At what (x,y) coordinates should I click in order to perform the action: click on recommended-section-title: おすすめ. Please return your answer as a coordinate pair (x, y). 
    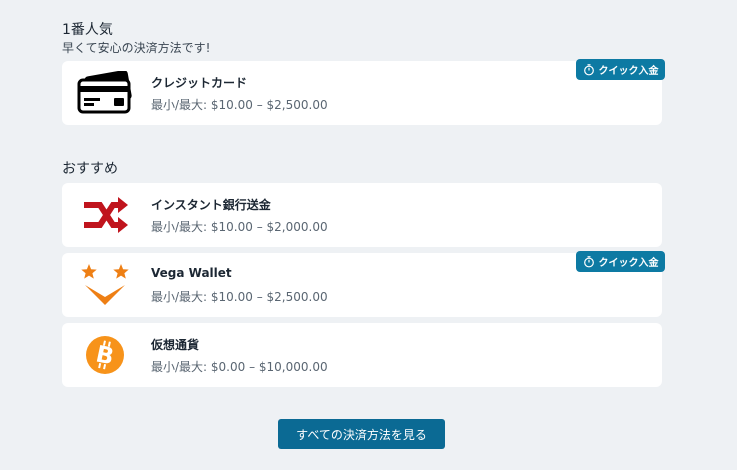
    Looking at the image, I should click on (90, 169).